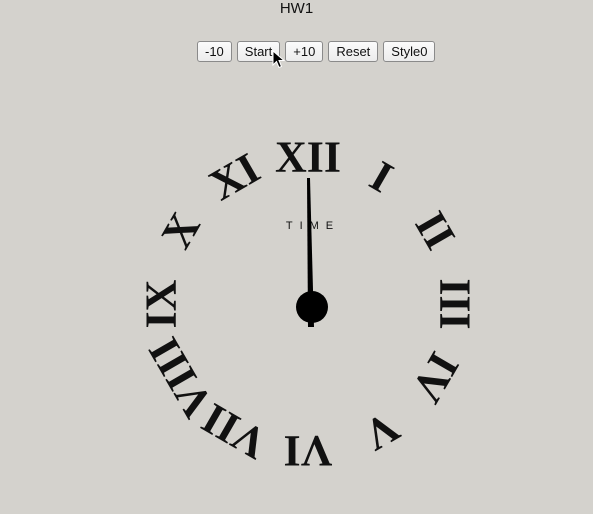 The width and height of the screenshot is (593, 514). Describe the element at coordinates (313, 226) in the screenshot. I see `clock-face-label: TIME` at that location.